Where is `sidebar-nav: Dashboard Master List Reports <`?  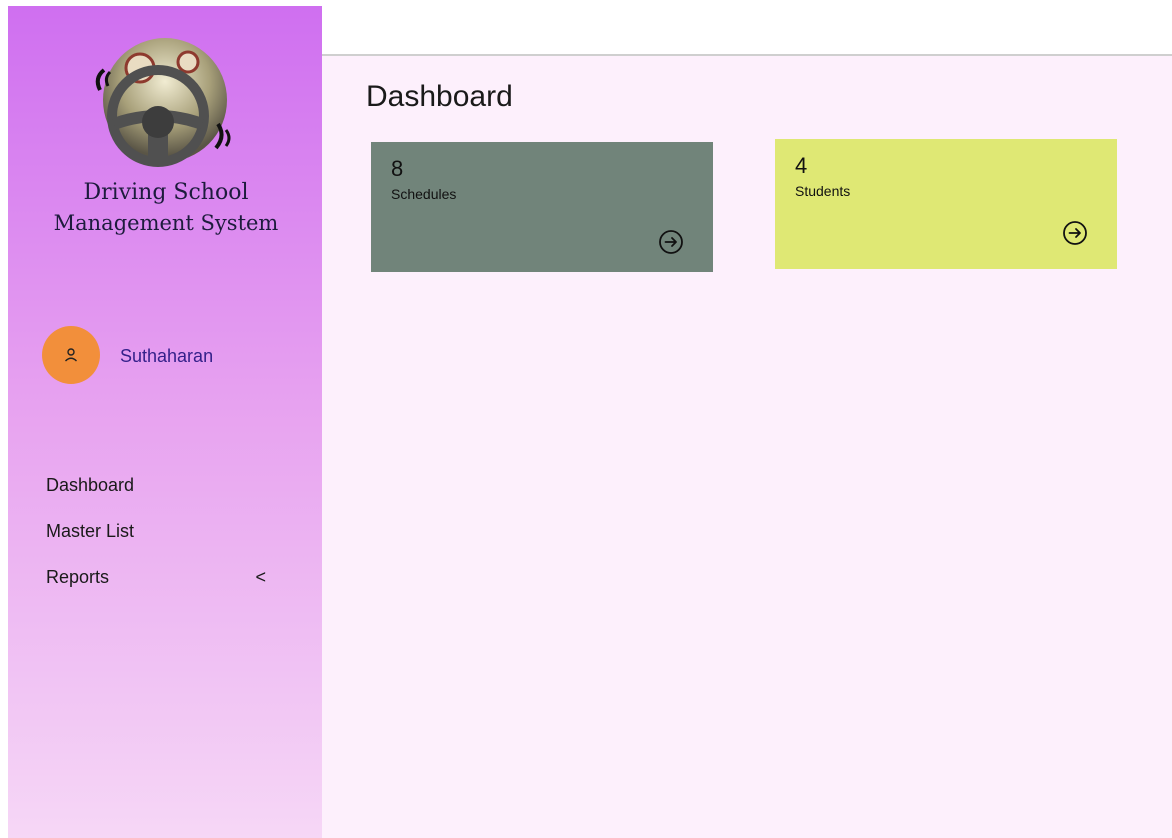 sidebar-nav: Dashboard Master List Reports < is located at coordinates (161, 531).